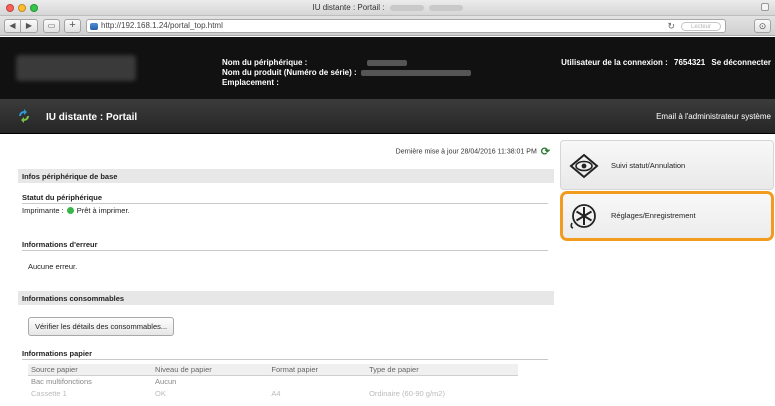 This screenshot has width=775, height=406. Describe the element at coordinates (60, 244) in the screenshot. I see `error-info-title: Informations d'erreur` at that location.